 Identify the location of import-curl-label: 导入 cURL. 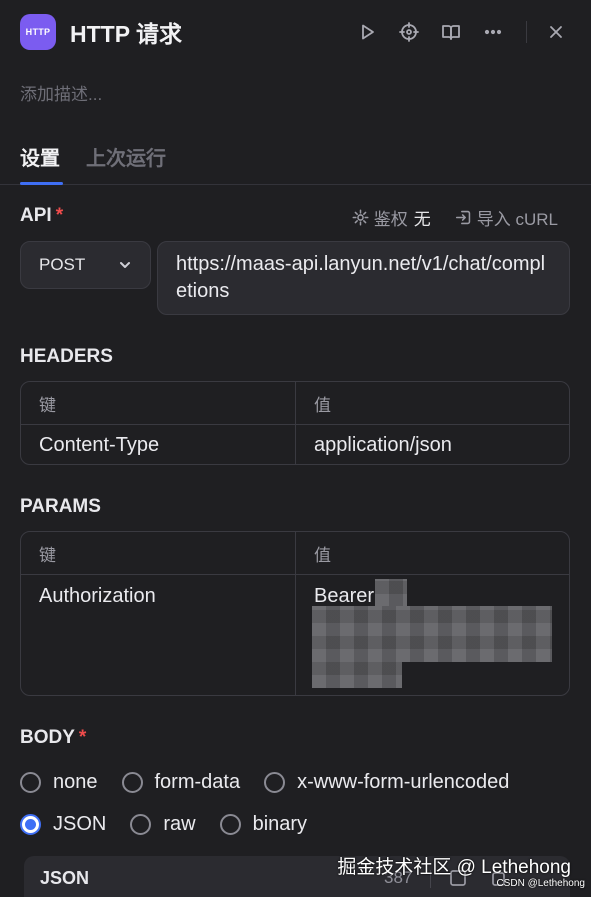
(517, 219).